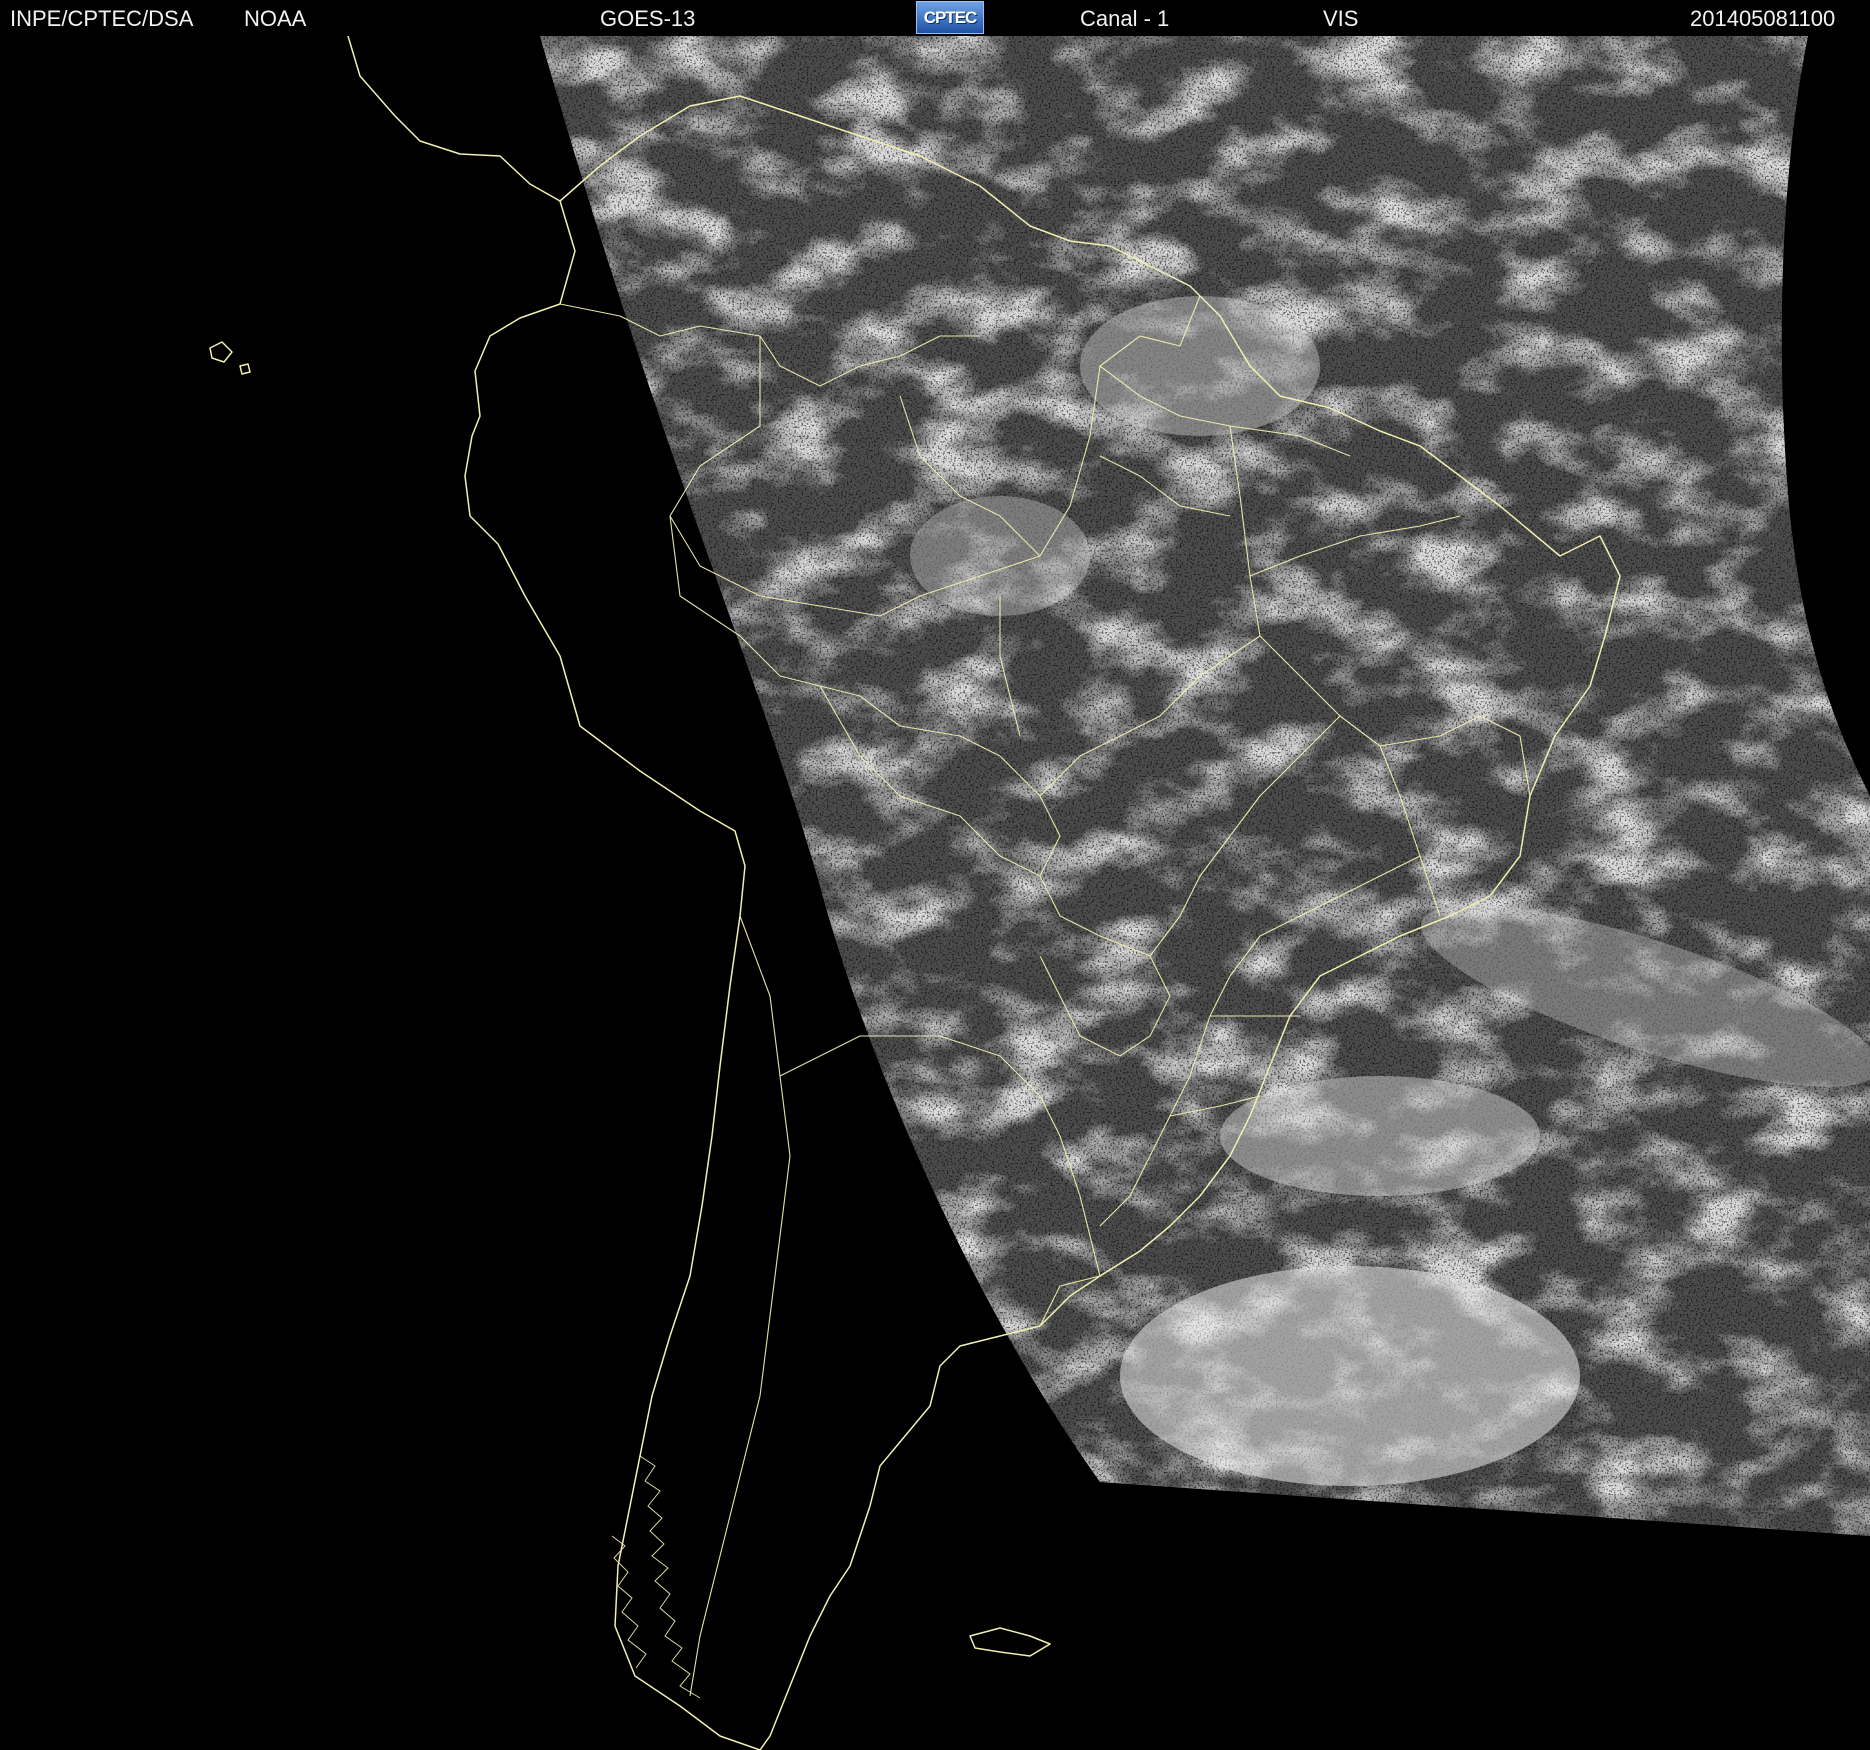  Describe the element at coordinates (1010, 1642) in the screenshot. I see `falkland-islands` at that location.